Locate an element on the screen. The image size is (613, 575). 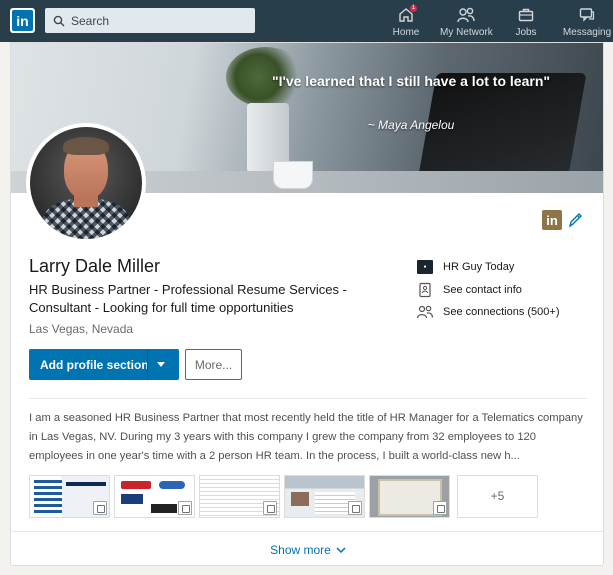
caret-down-icon is located at coordinates (161, 364).